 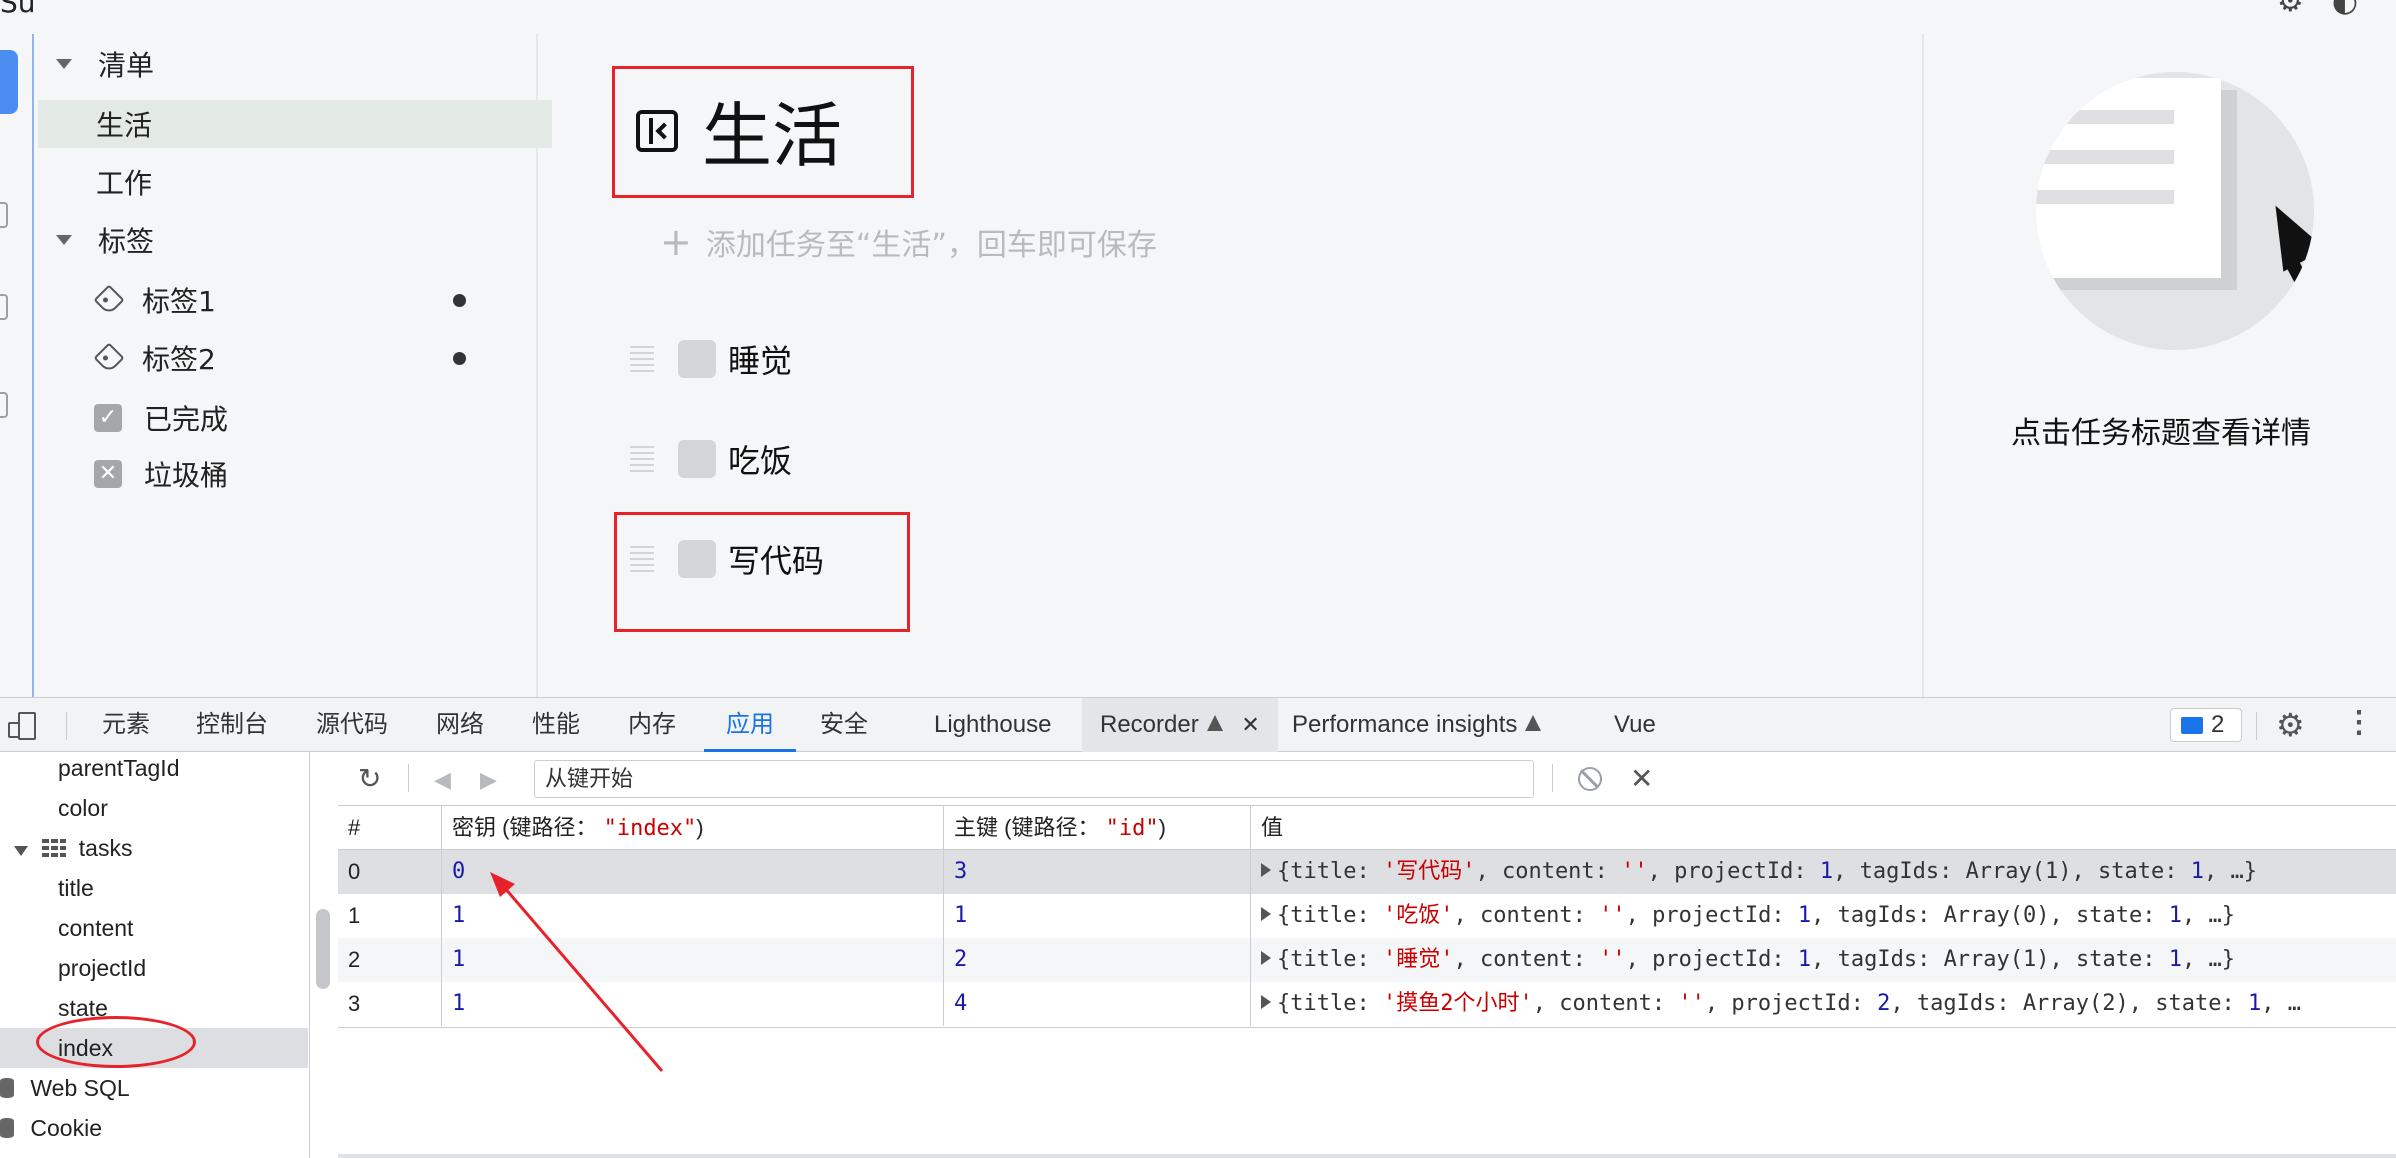 I want to click on close-tab-icon: ✕, so click(x=1250, y=724).